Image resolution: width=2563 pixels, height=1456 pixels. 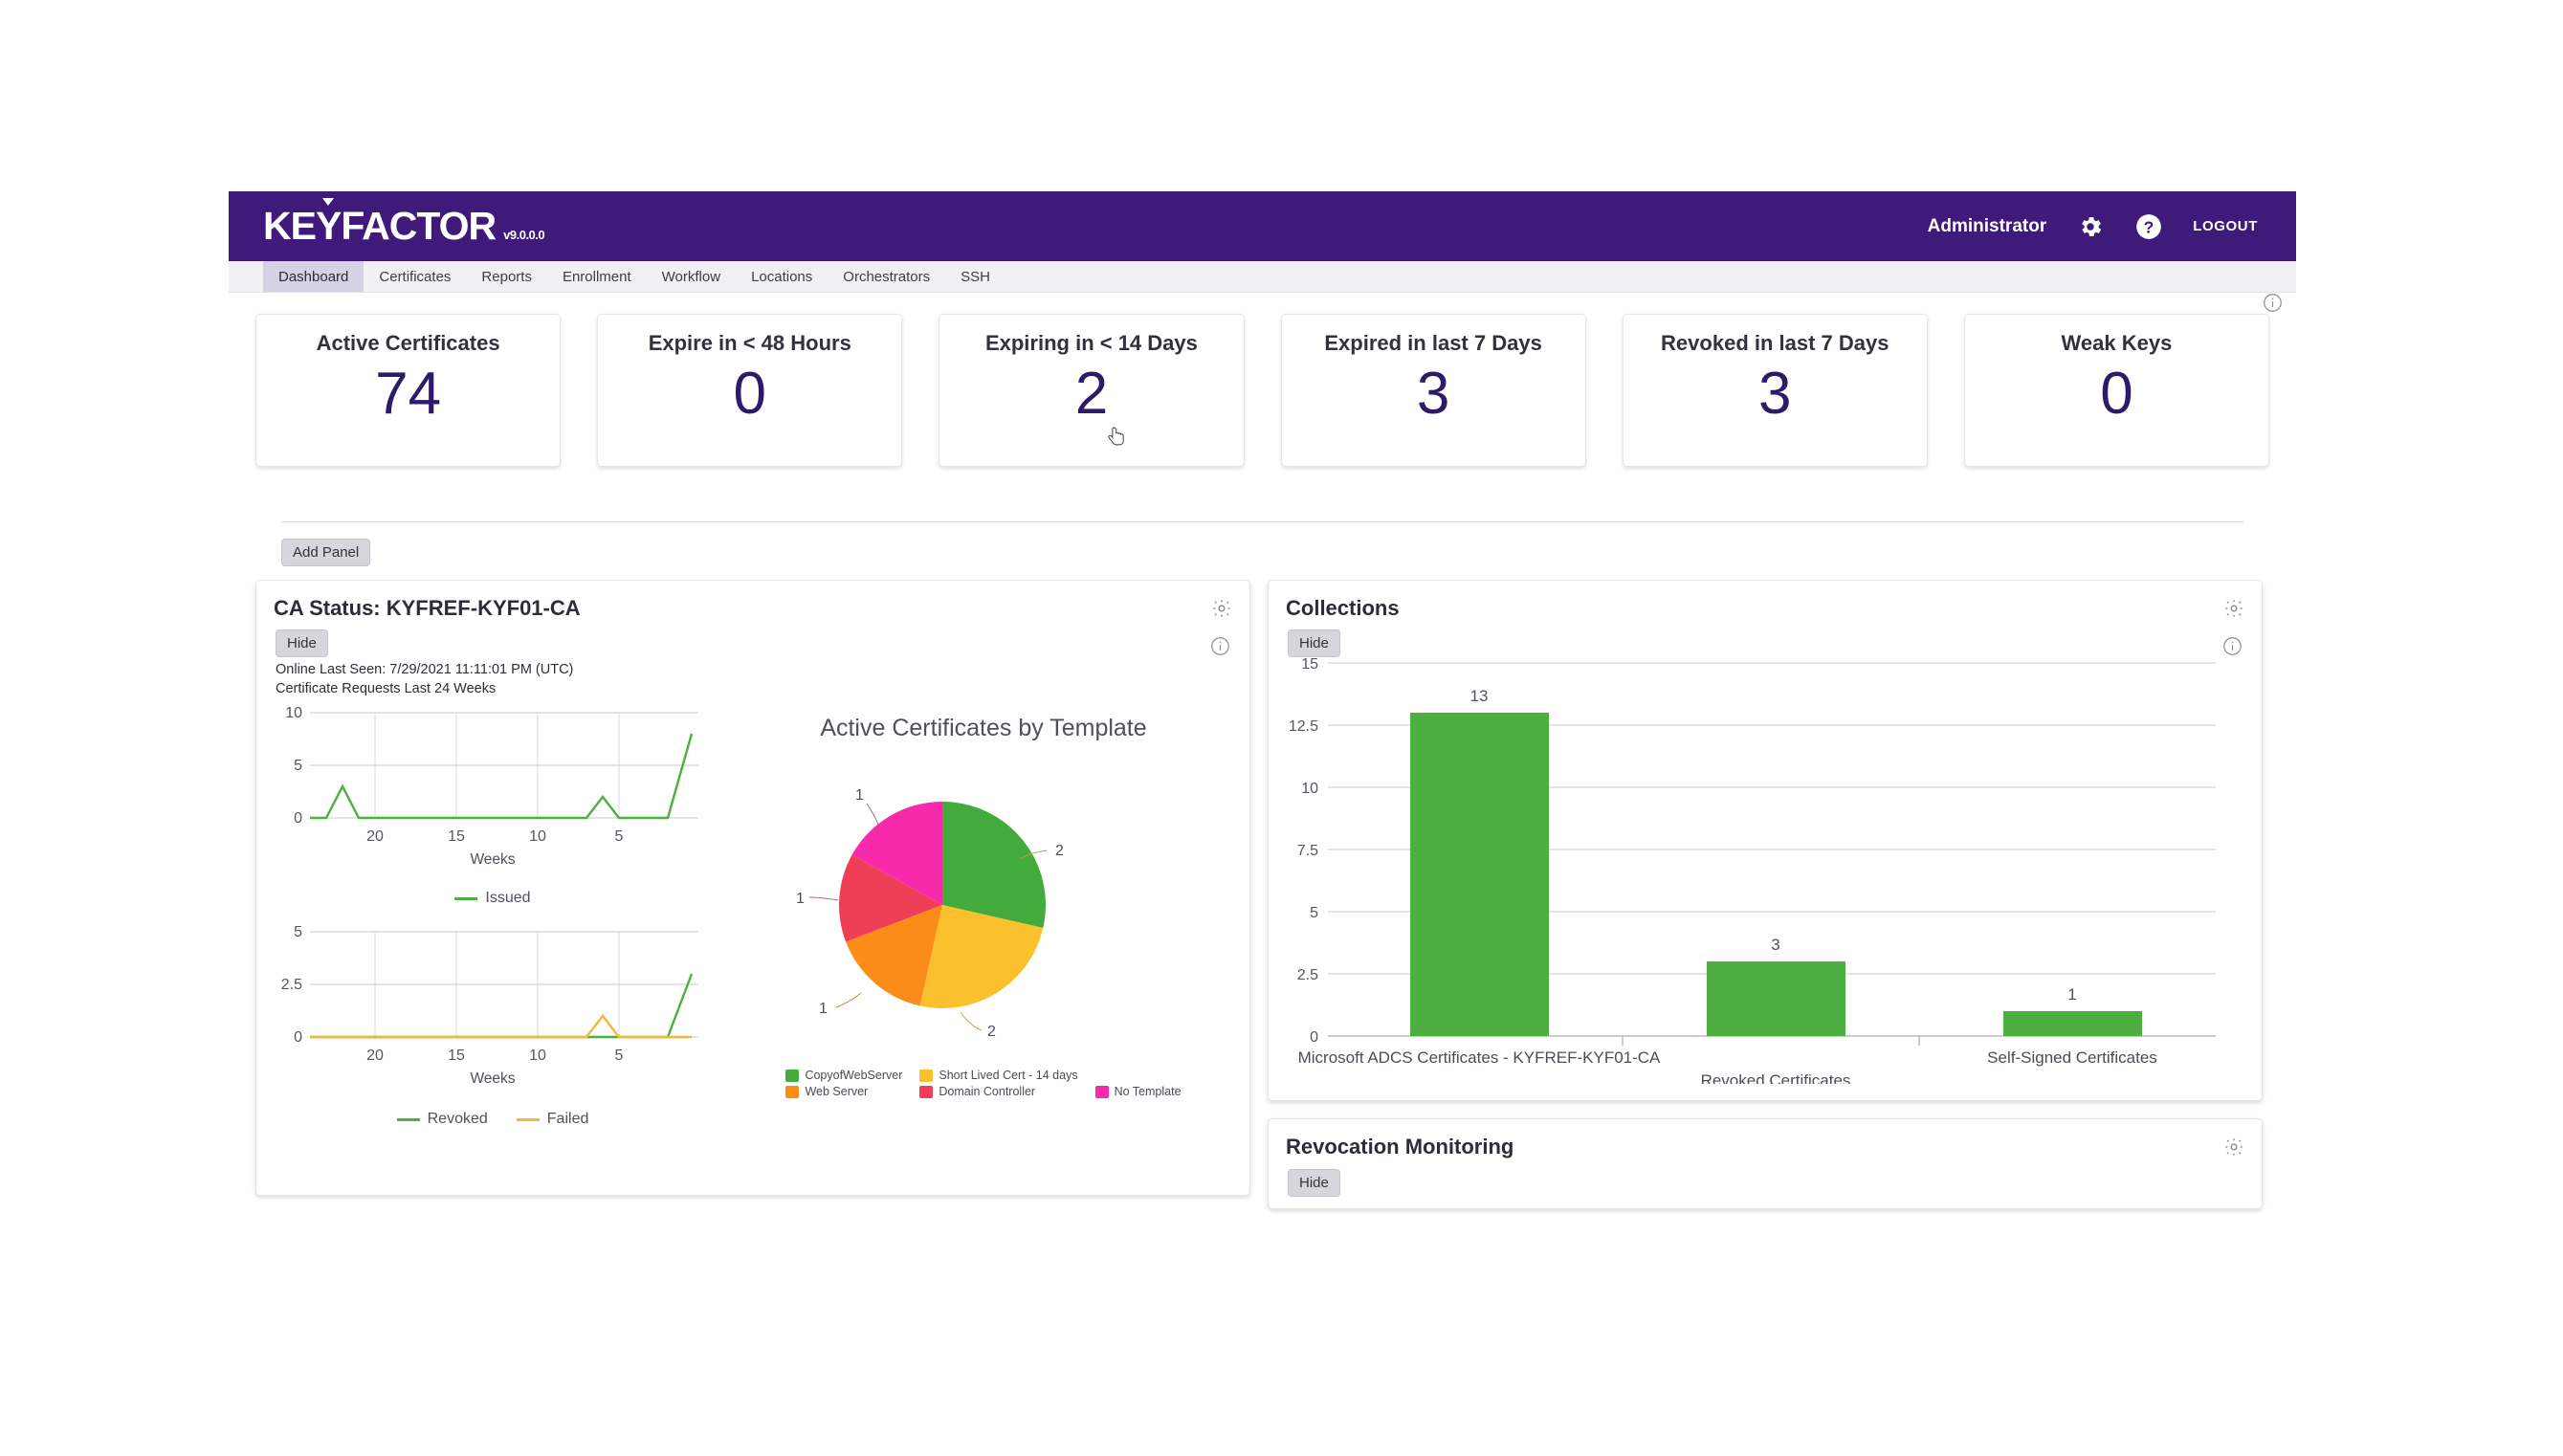 What do you see at coordinates (1148, 1092) in the screenshot?
I see `legend-label-no-template: No Template` at bounding box center [1148, 1092].